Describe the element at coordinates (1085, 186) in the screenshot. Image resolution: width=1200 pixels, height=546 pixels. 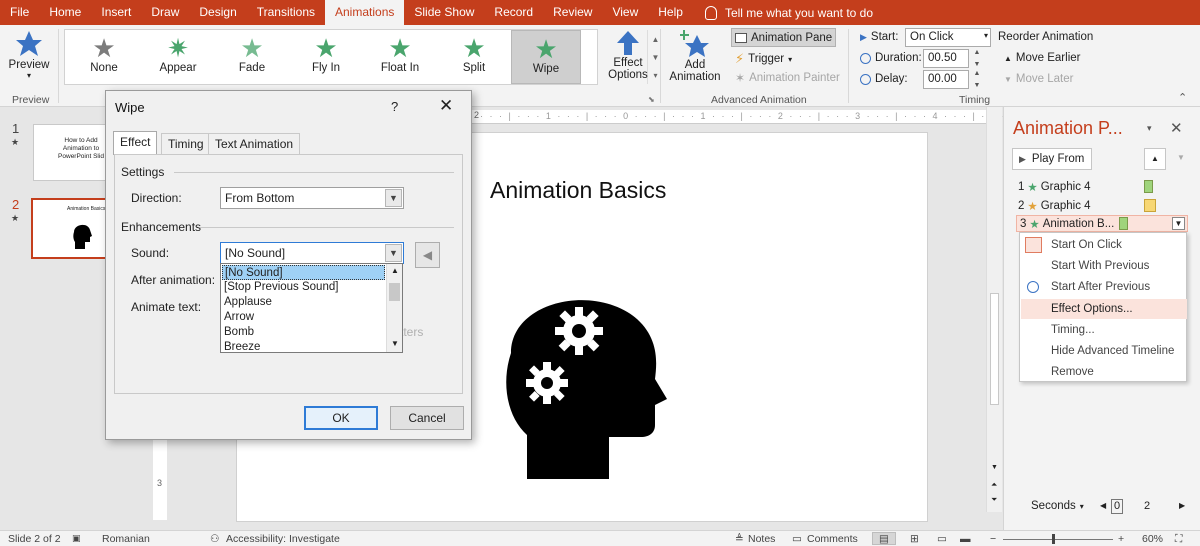
I see `animation-item-1: 1 ★ Graphic 4` at that location.